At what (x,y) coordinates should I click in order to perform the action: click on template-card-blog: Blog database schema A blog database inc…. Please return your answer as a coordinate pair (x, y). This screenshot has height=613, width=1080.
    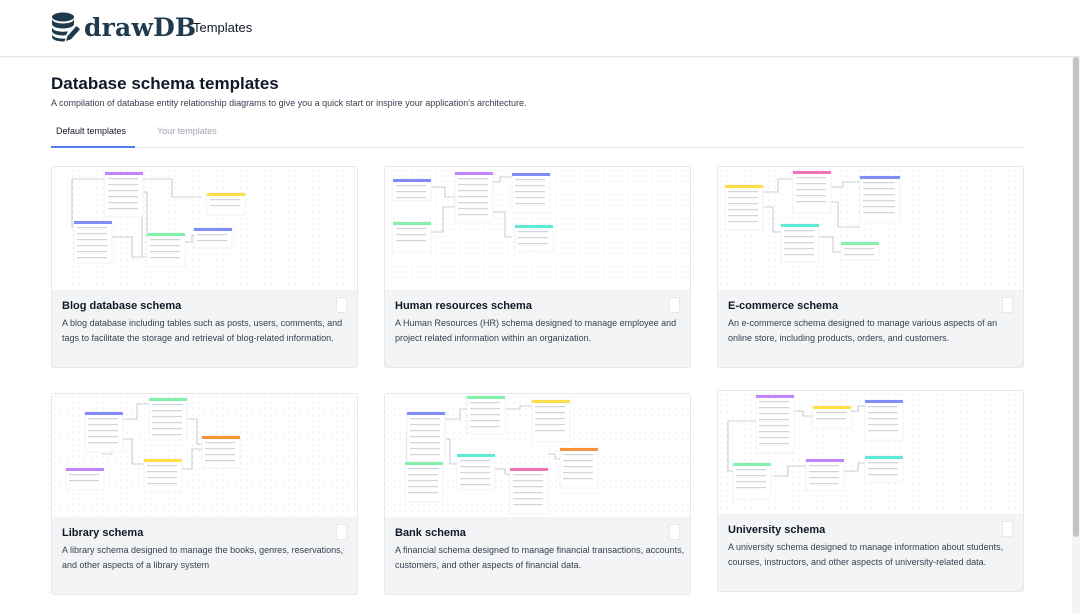
    Looking at the image, I should click on (204, 267).